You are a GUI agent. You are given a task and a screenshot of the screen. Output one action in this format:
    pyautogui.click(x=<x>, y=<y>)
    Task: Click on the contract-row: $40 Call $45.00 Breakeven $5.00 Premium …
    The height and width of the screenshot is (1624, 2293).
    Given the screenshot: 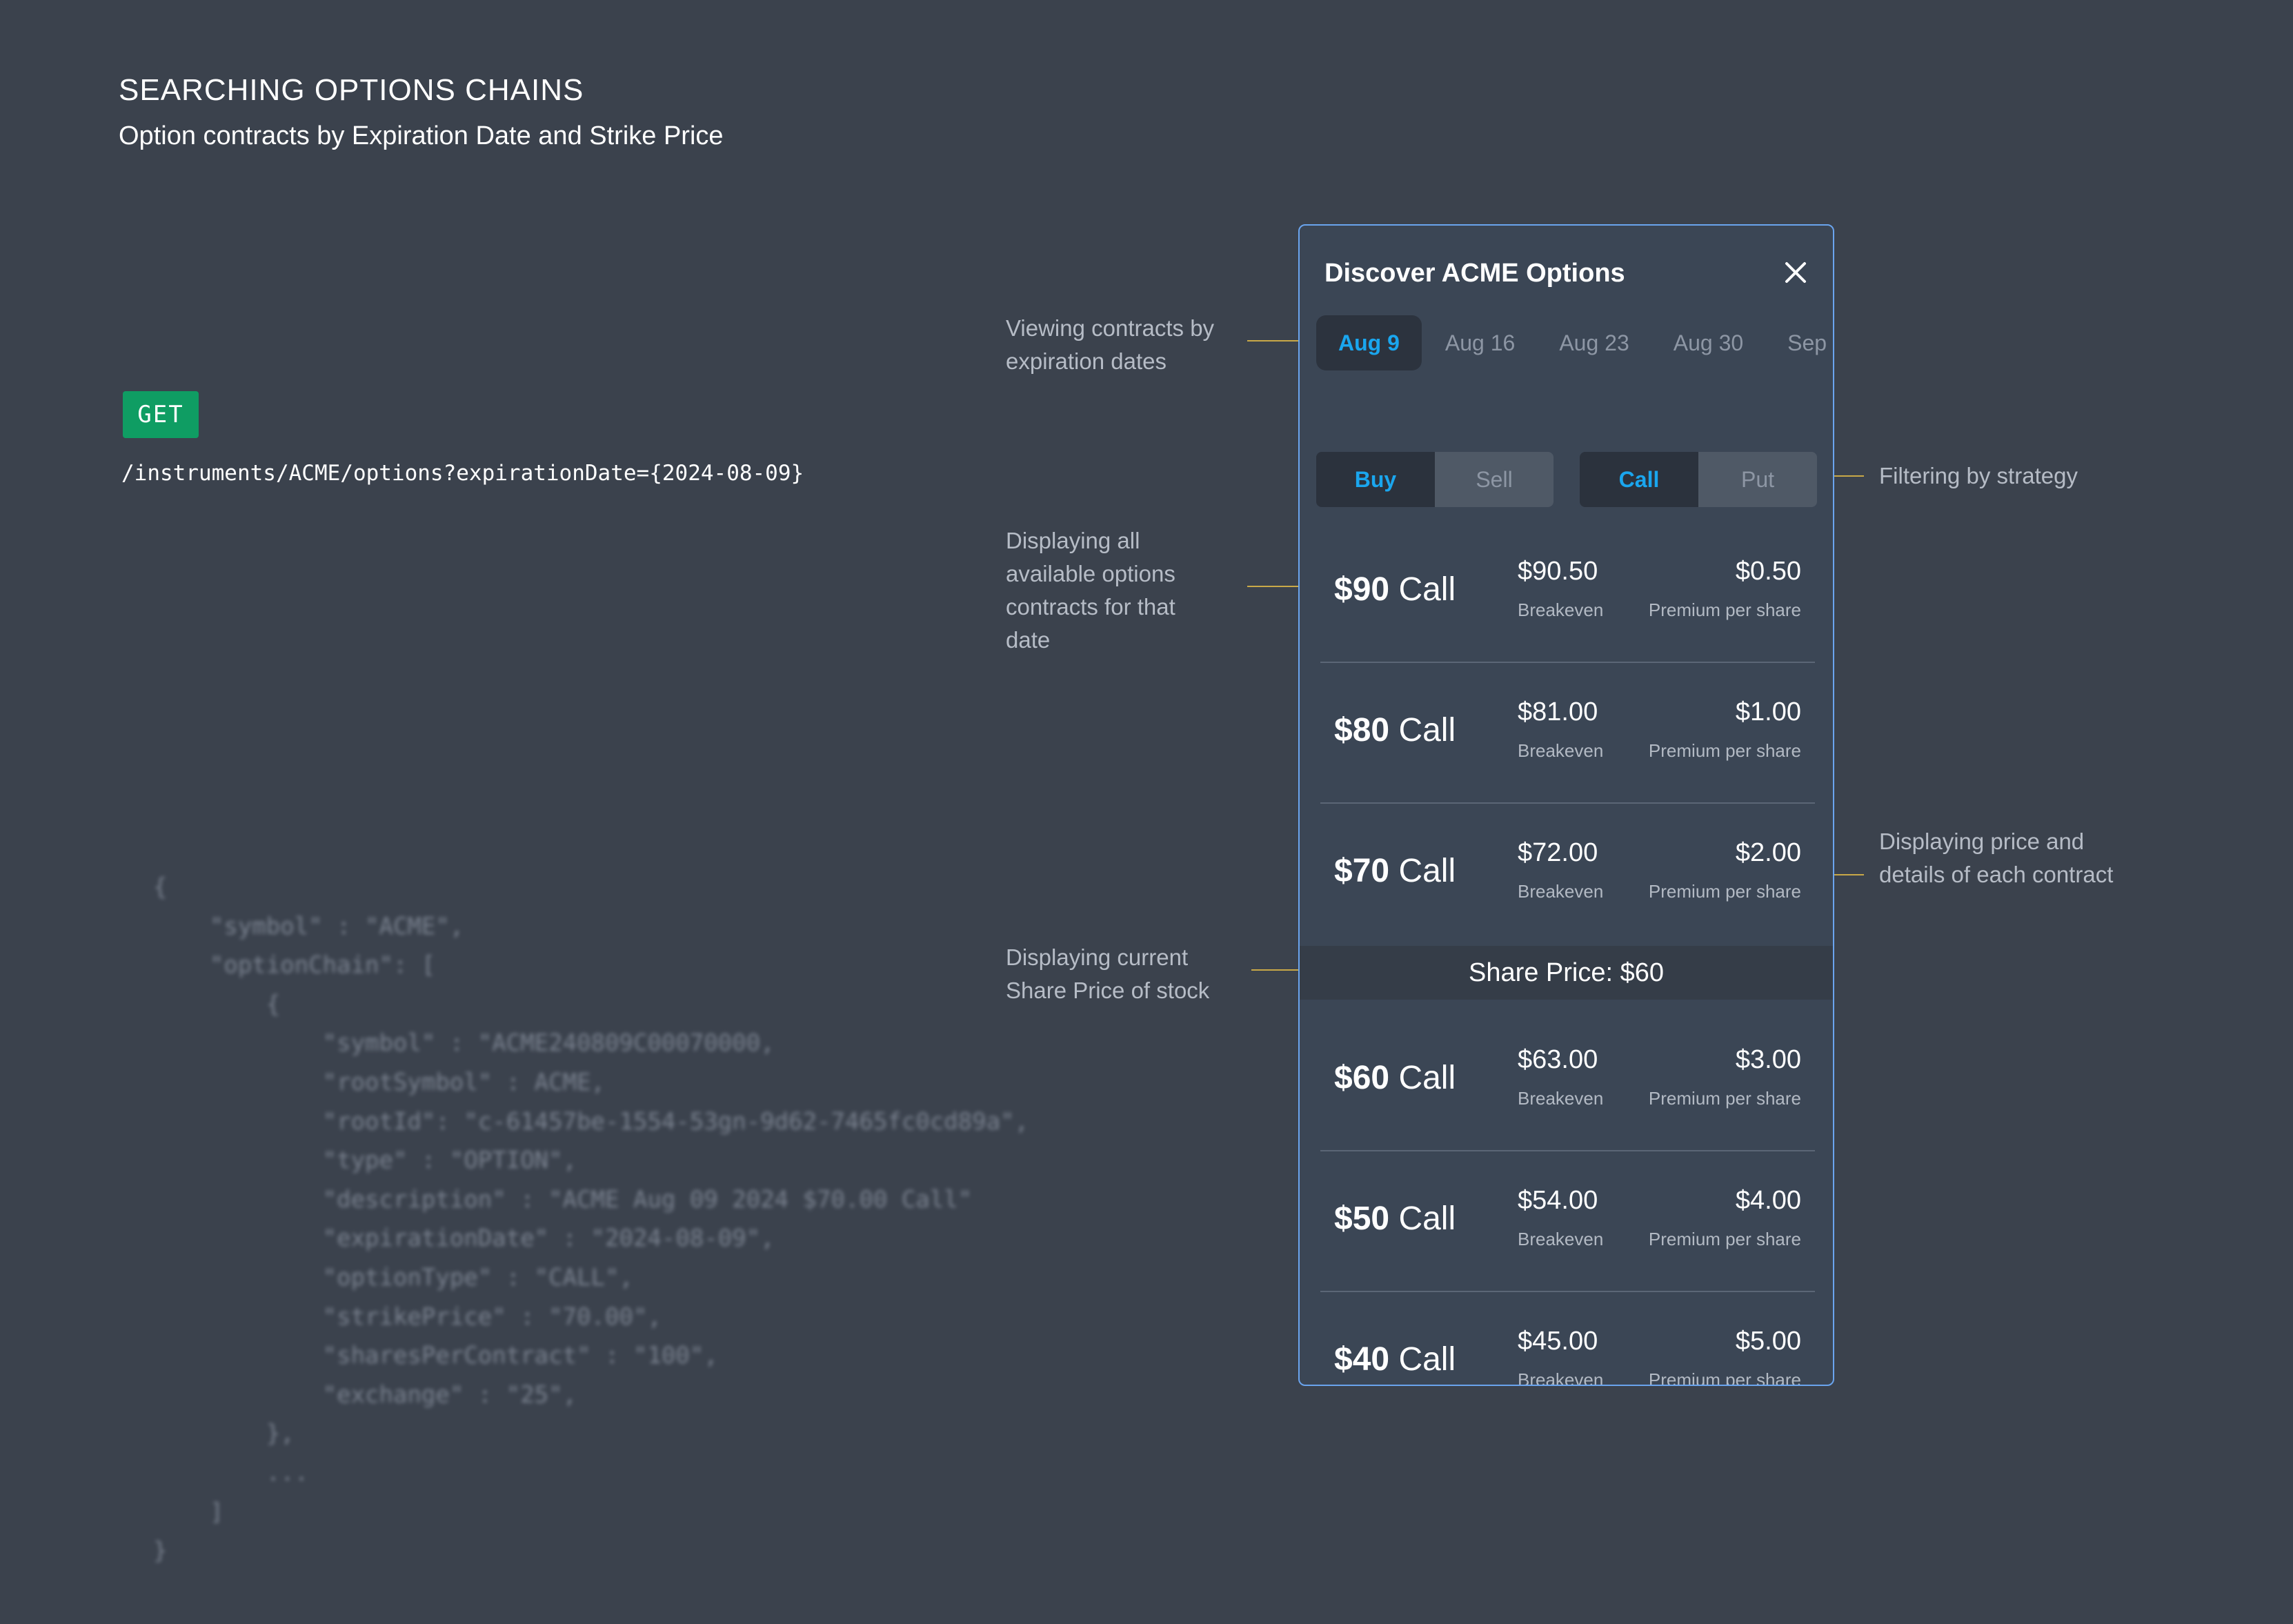 What is the action you would take?
    pyautogui.click(x=1567, y=1339)
    